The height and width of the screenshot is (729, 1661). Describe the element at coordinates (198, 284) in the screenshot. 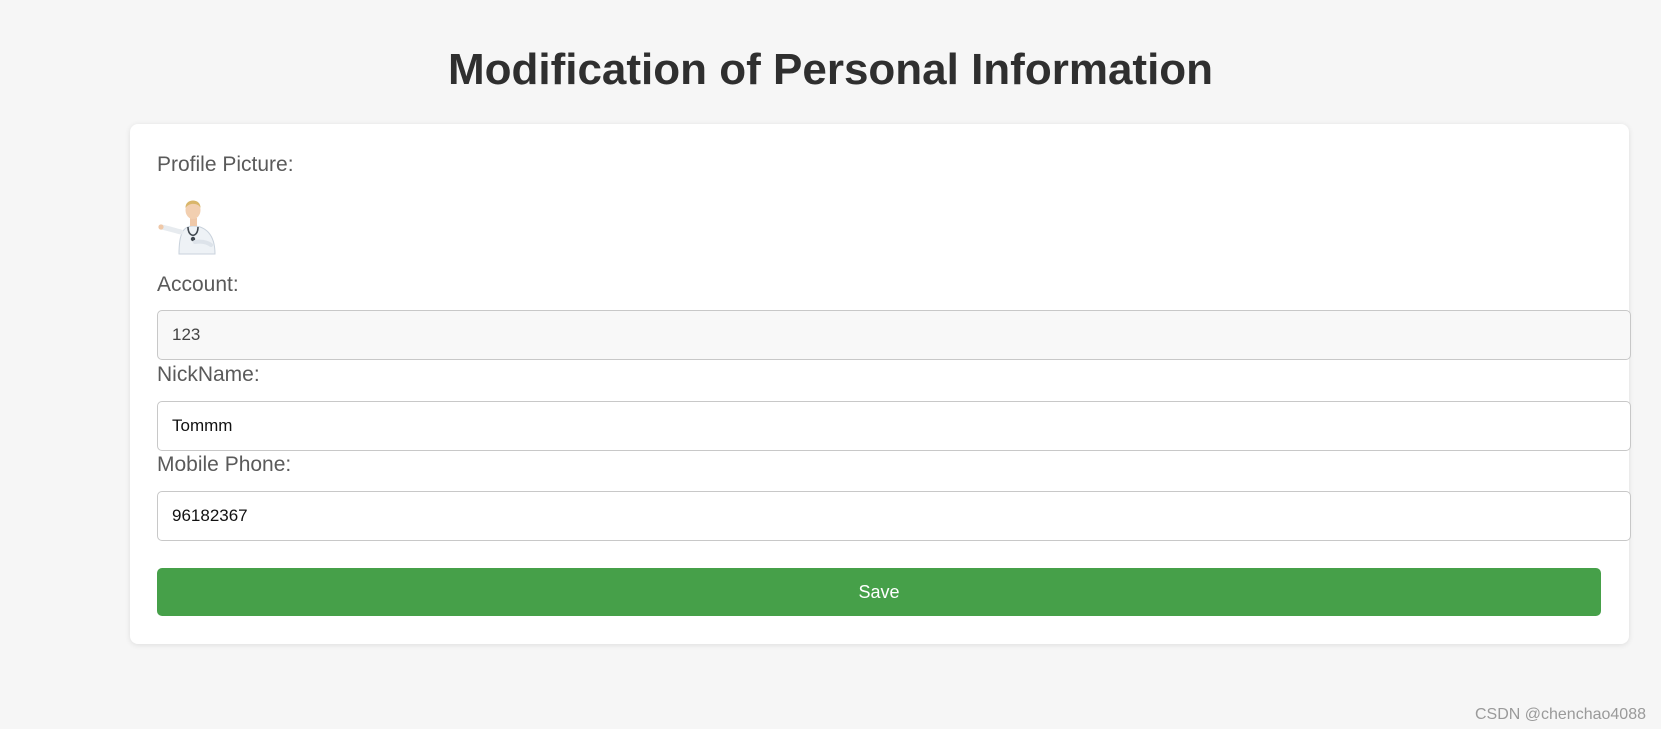

I see `account-label: Account:` at that location.